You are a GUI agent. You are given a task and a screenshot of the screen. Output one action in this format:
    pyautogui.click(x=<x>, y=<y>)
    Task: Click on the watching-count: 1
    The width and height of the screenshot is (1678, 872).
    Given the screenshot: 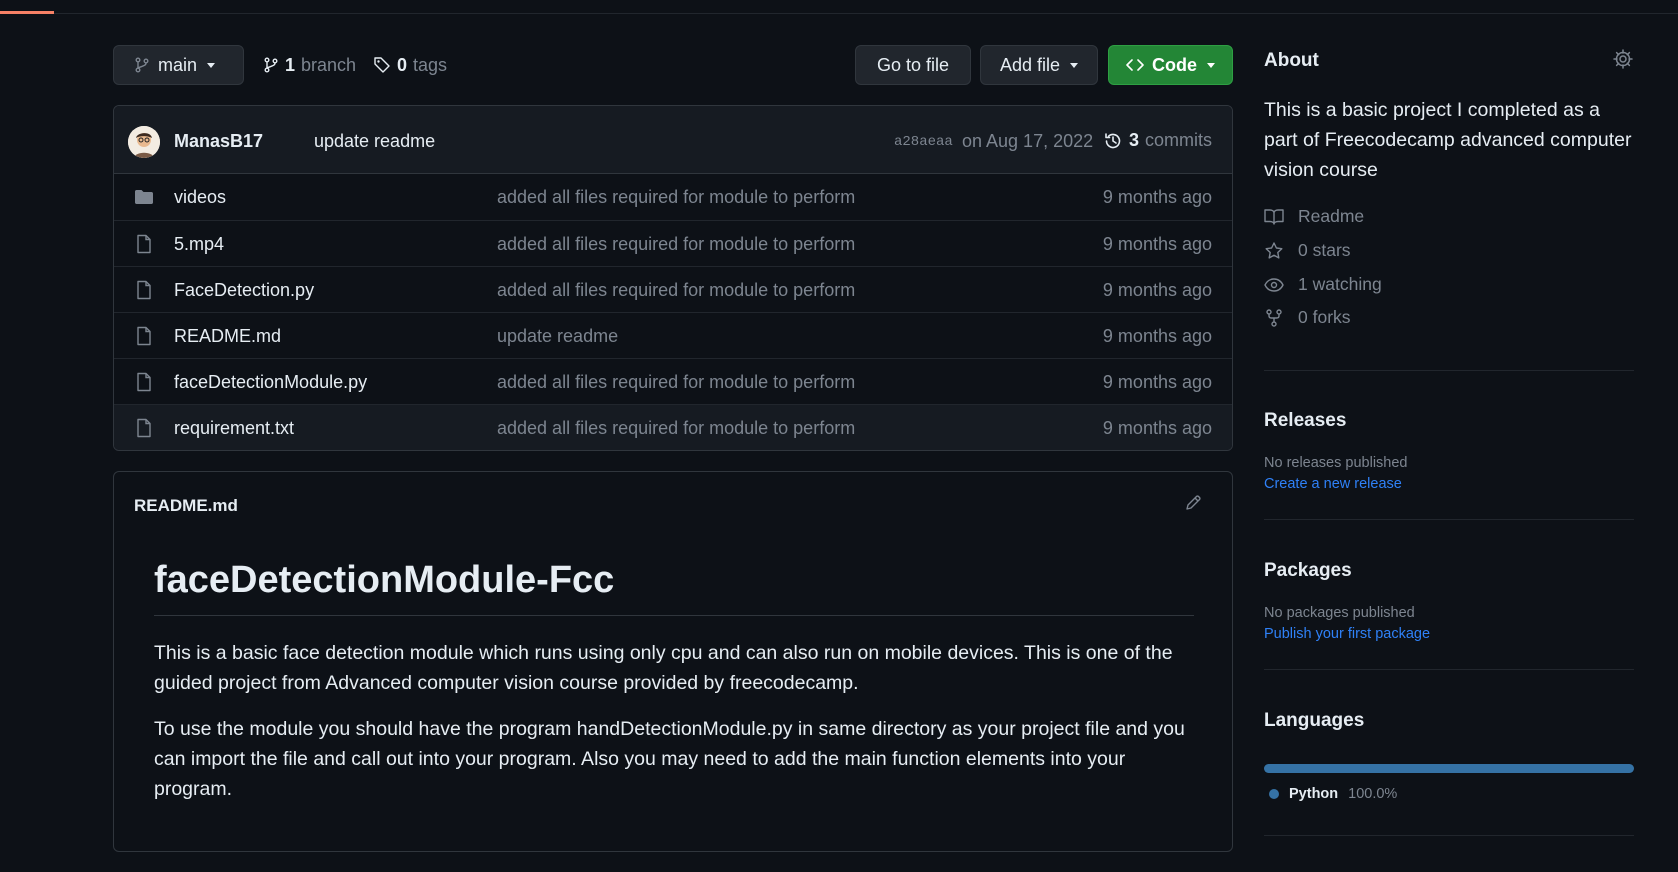 What is the action you would take?
    pyautogui.click(x=1303, y=284)
    